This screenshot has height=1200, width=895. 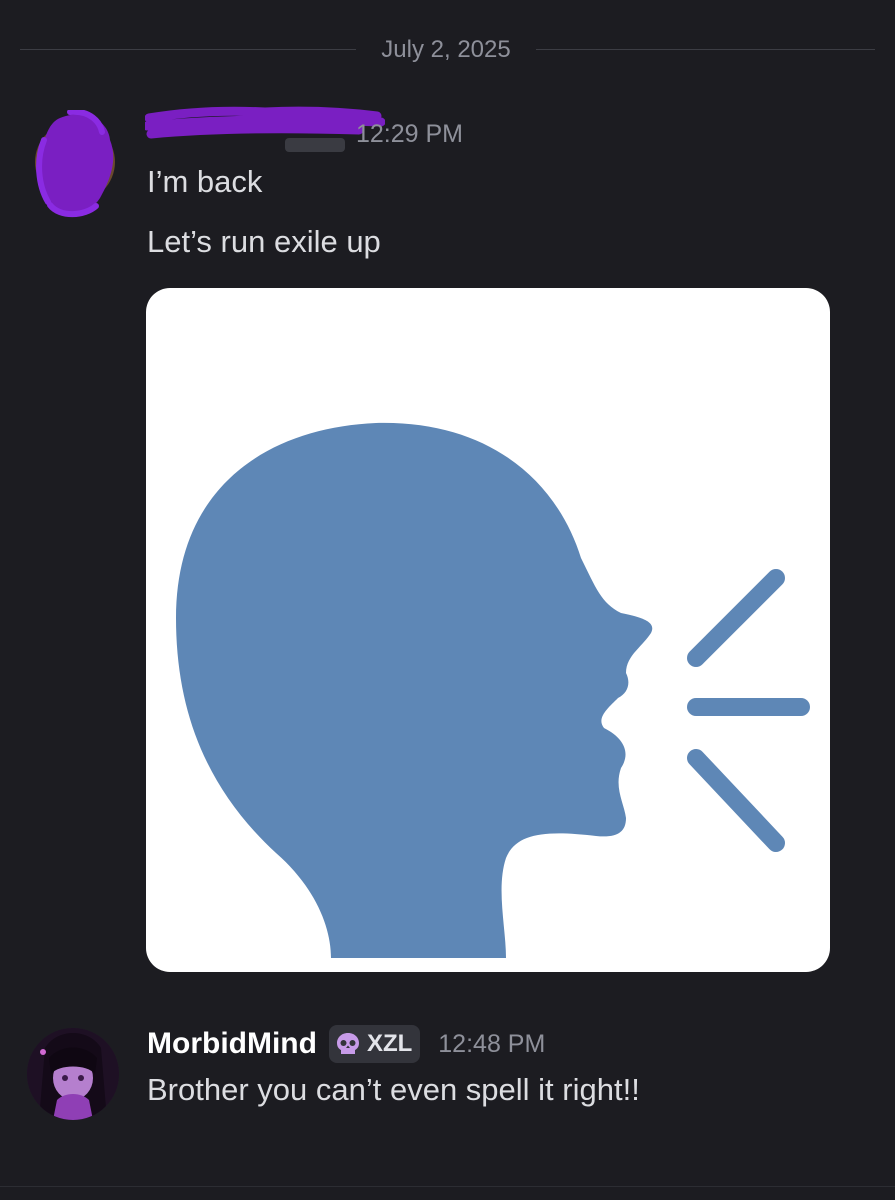 I want to click on date-label: July 2, 2025, so click(x=446, y=49).